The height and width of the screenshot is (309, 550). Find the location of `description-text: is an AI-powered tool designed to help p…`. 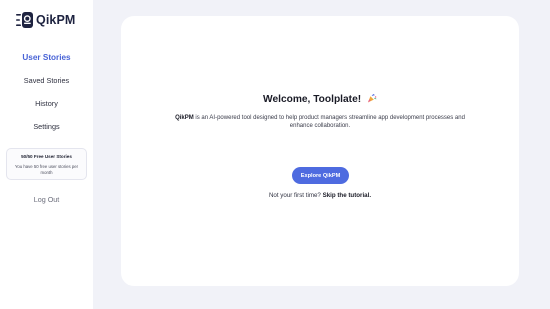

description-text: is an AI-powered tool designed to help p… is located at coordinates (329, 122).